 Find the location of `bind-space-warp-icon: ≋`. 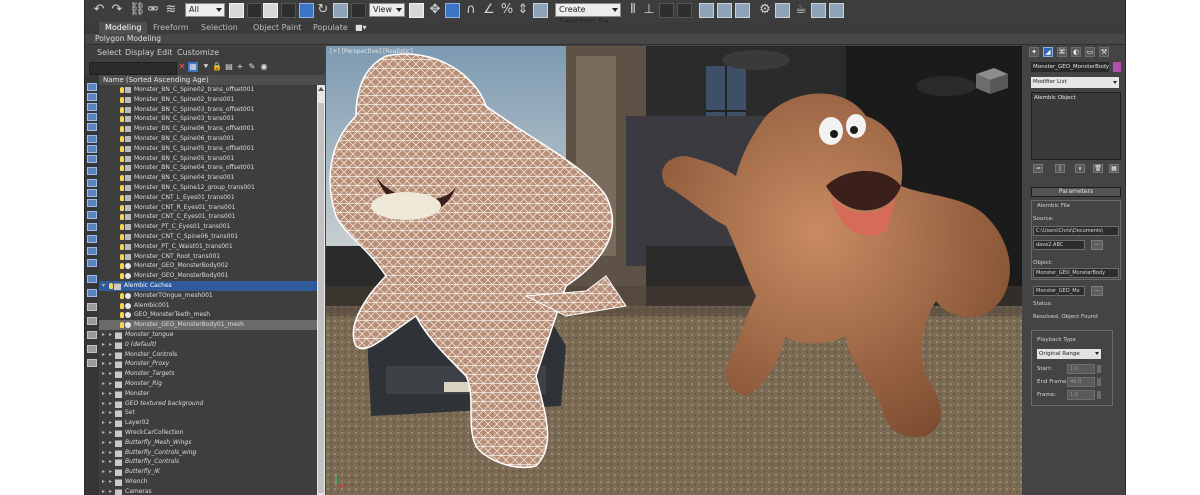

bind-space-warp-icon: ≋ is located at coordinates (171, 10).